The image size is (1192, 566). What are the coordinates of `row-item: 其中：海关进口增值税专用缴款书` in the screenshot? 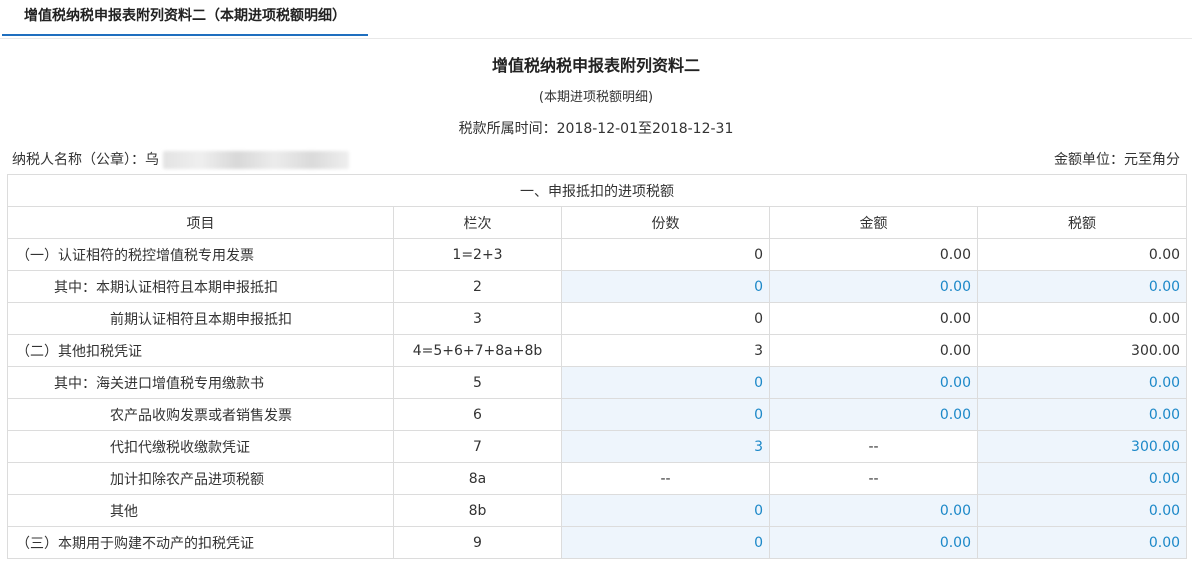 It's located at (200, 382).